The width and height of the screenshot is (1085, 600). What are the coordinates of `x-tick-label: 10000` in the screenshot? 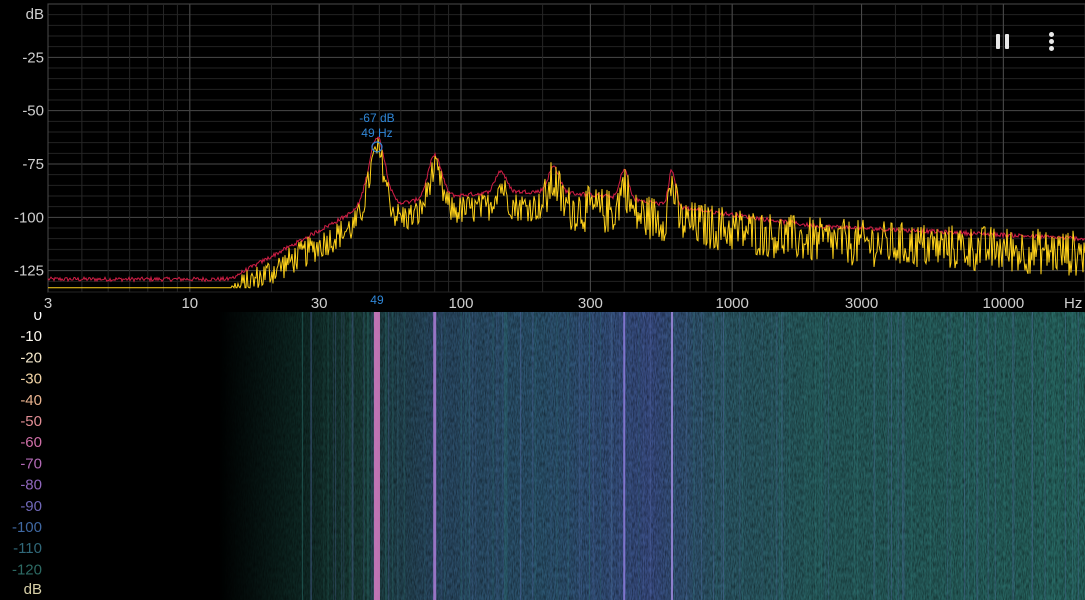 It's located at (1004, 303).